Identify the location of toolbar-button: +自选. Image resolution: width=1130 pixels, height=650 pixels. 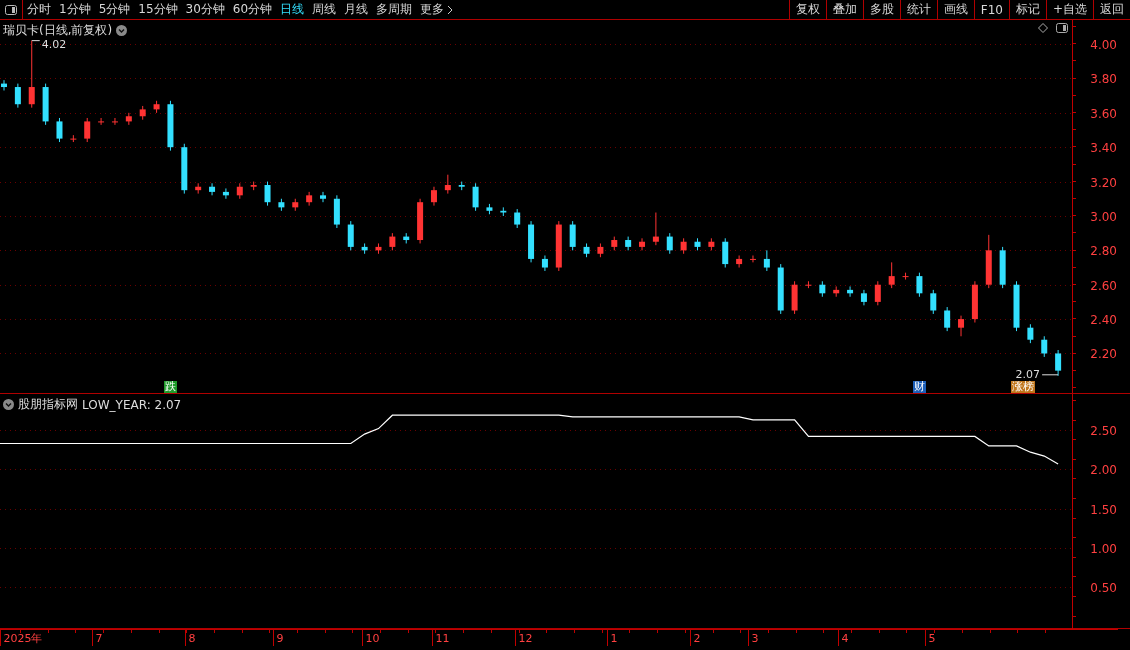
(1069, 9).